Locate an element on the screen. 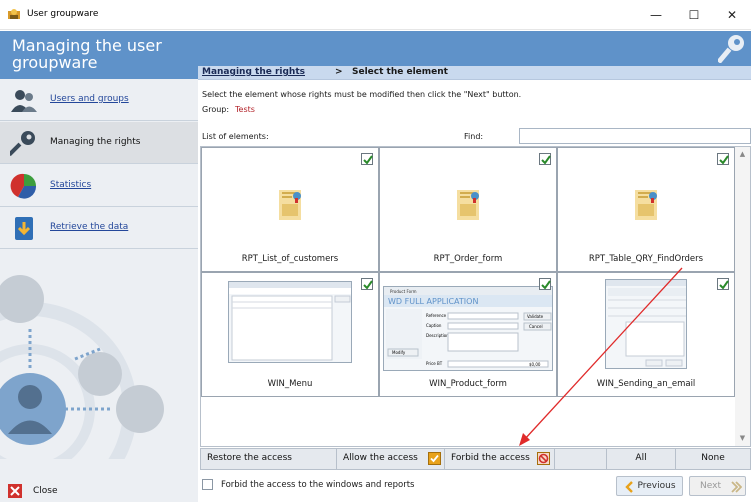 The height and width of the screenshot is (502, 751). minimize-button: — is located at coordinates (656, 15).